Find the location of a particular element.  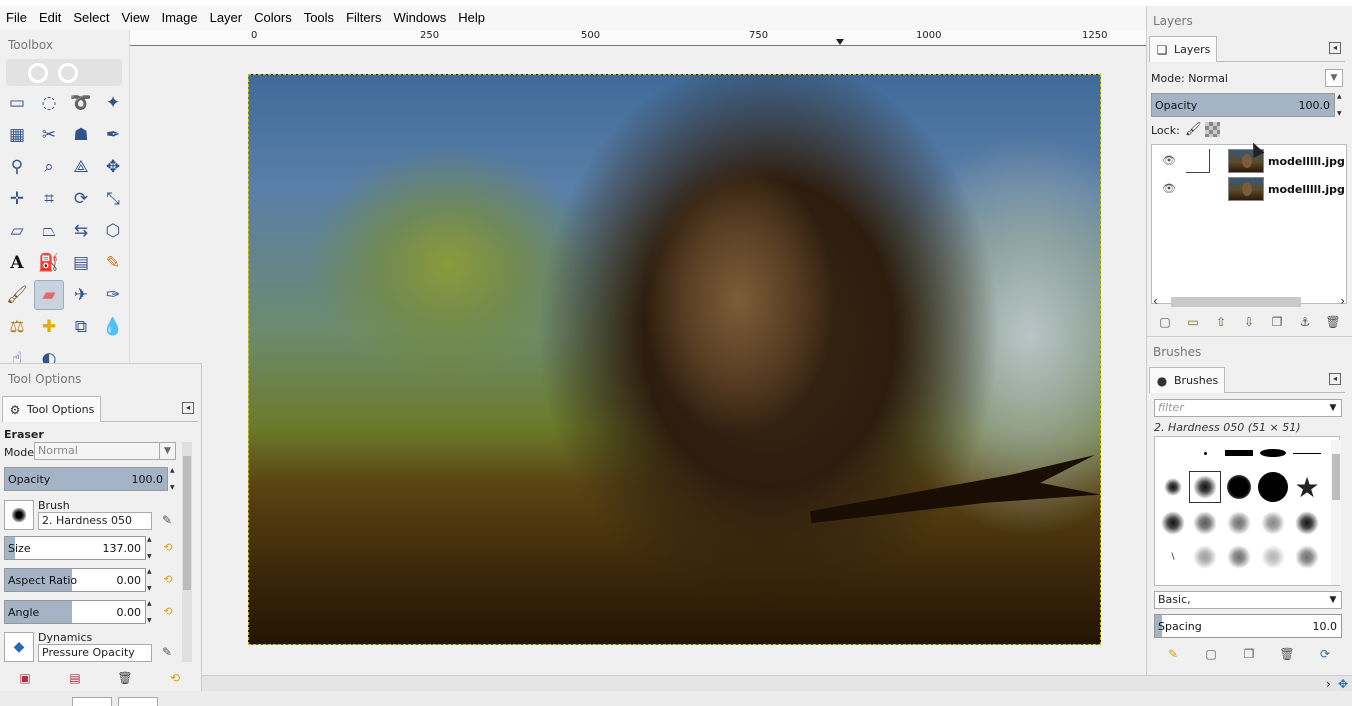

scissors-select-icon: ✂ is located at coordinates (49, 135).